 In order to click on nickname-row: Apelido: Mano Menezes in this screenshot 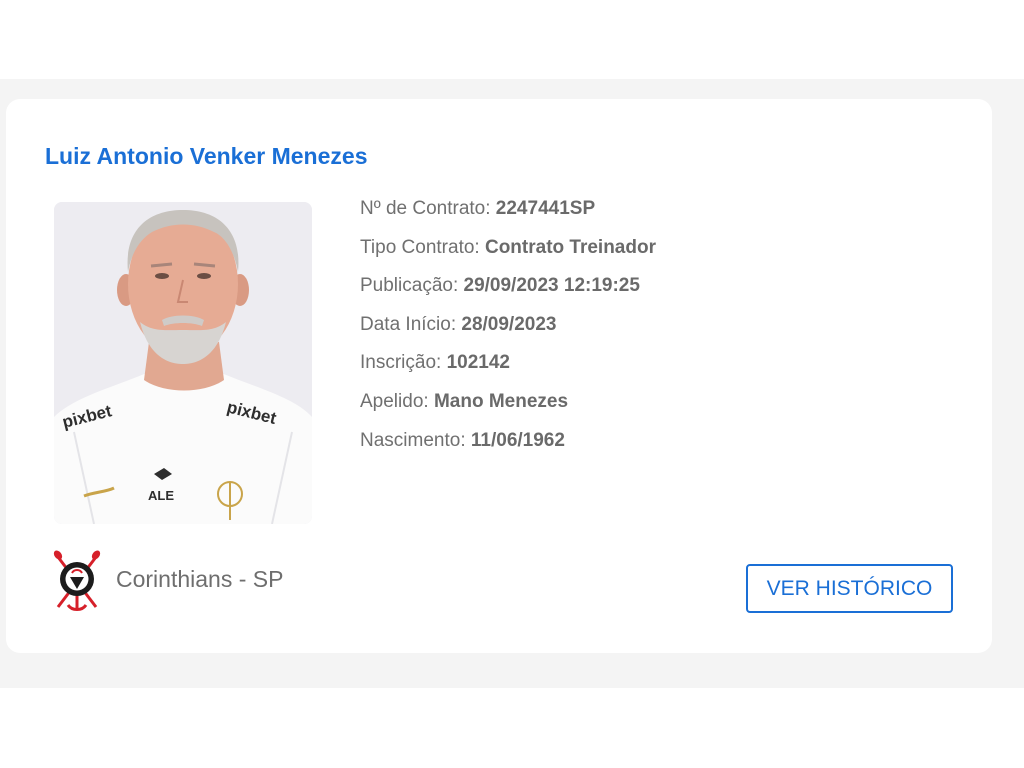, I will do `click(508, 408)`.